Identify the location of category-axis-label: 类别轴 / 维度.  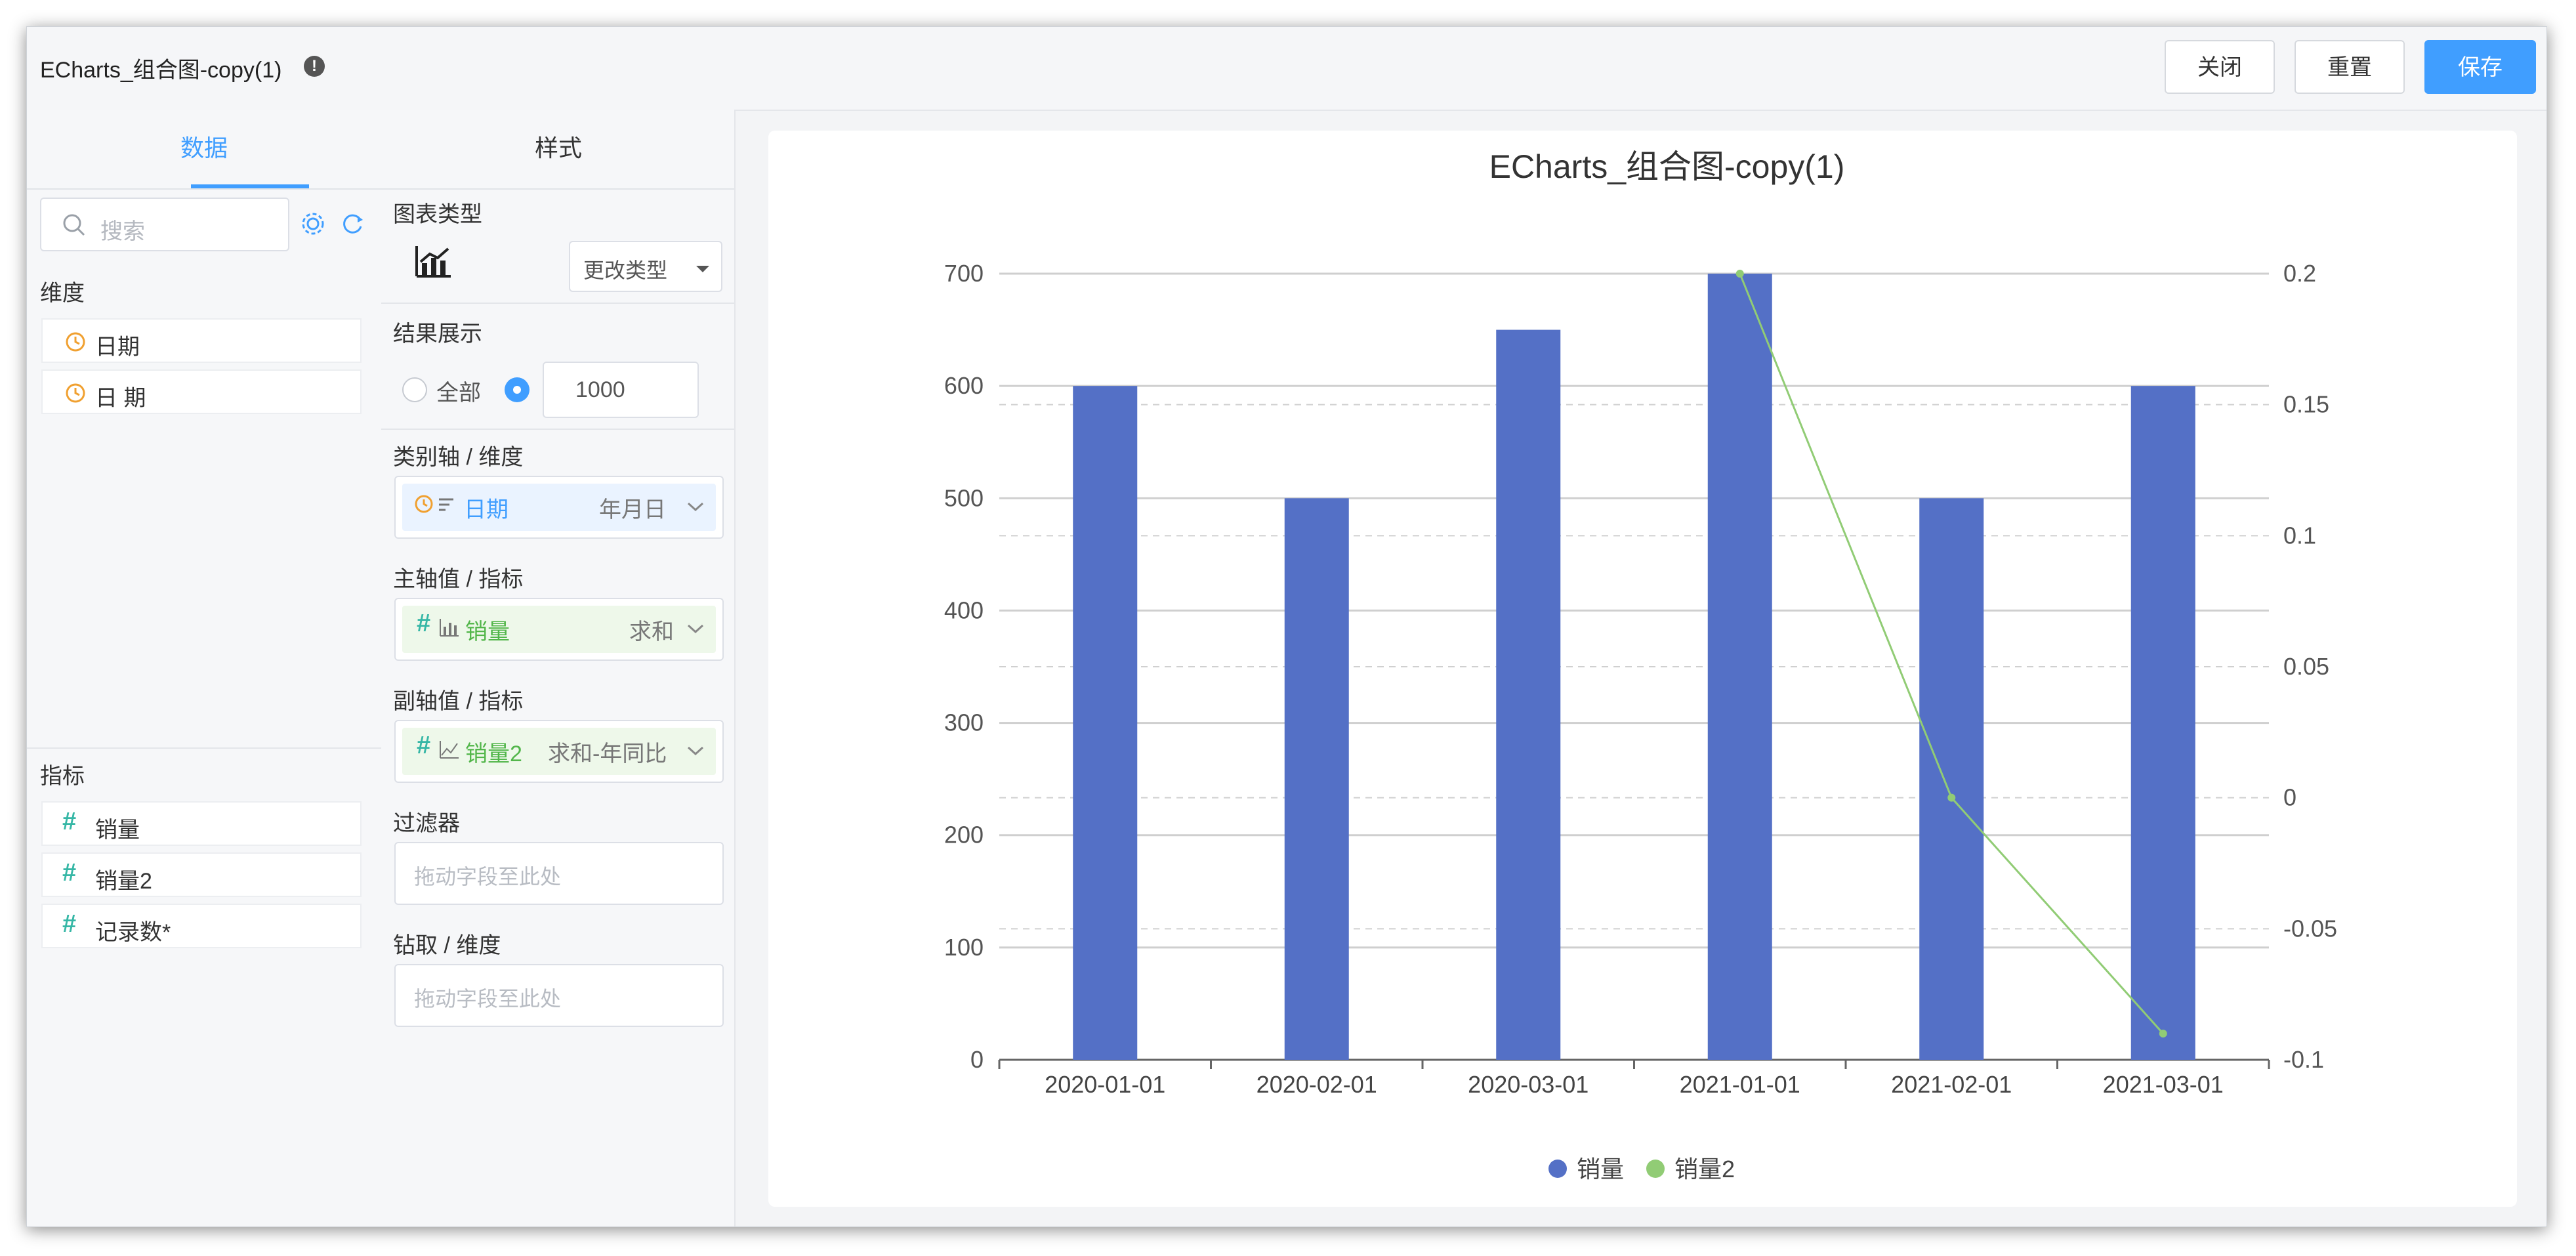
(458, 457).